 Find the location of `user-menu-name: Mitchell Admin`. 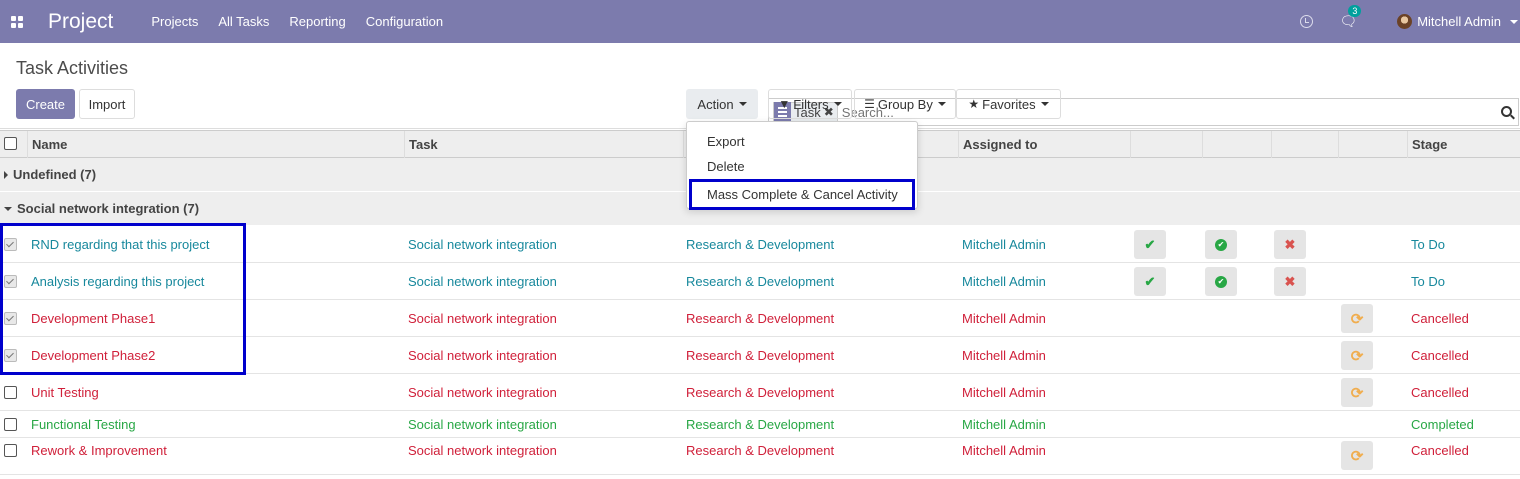

user-menu-name: Mitchell Admin is located at coordinates (1459, 21).